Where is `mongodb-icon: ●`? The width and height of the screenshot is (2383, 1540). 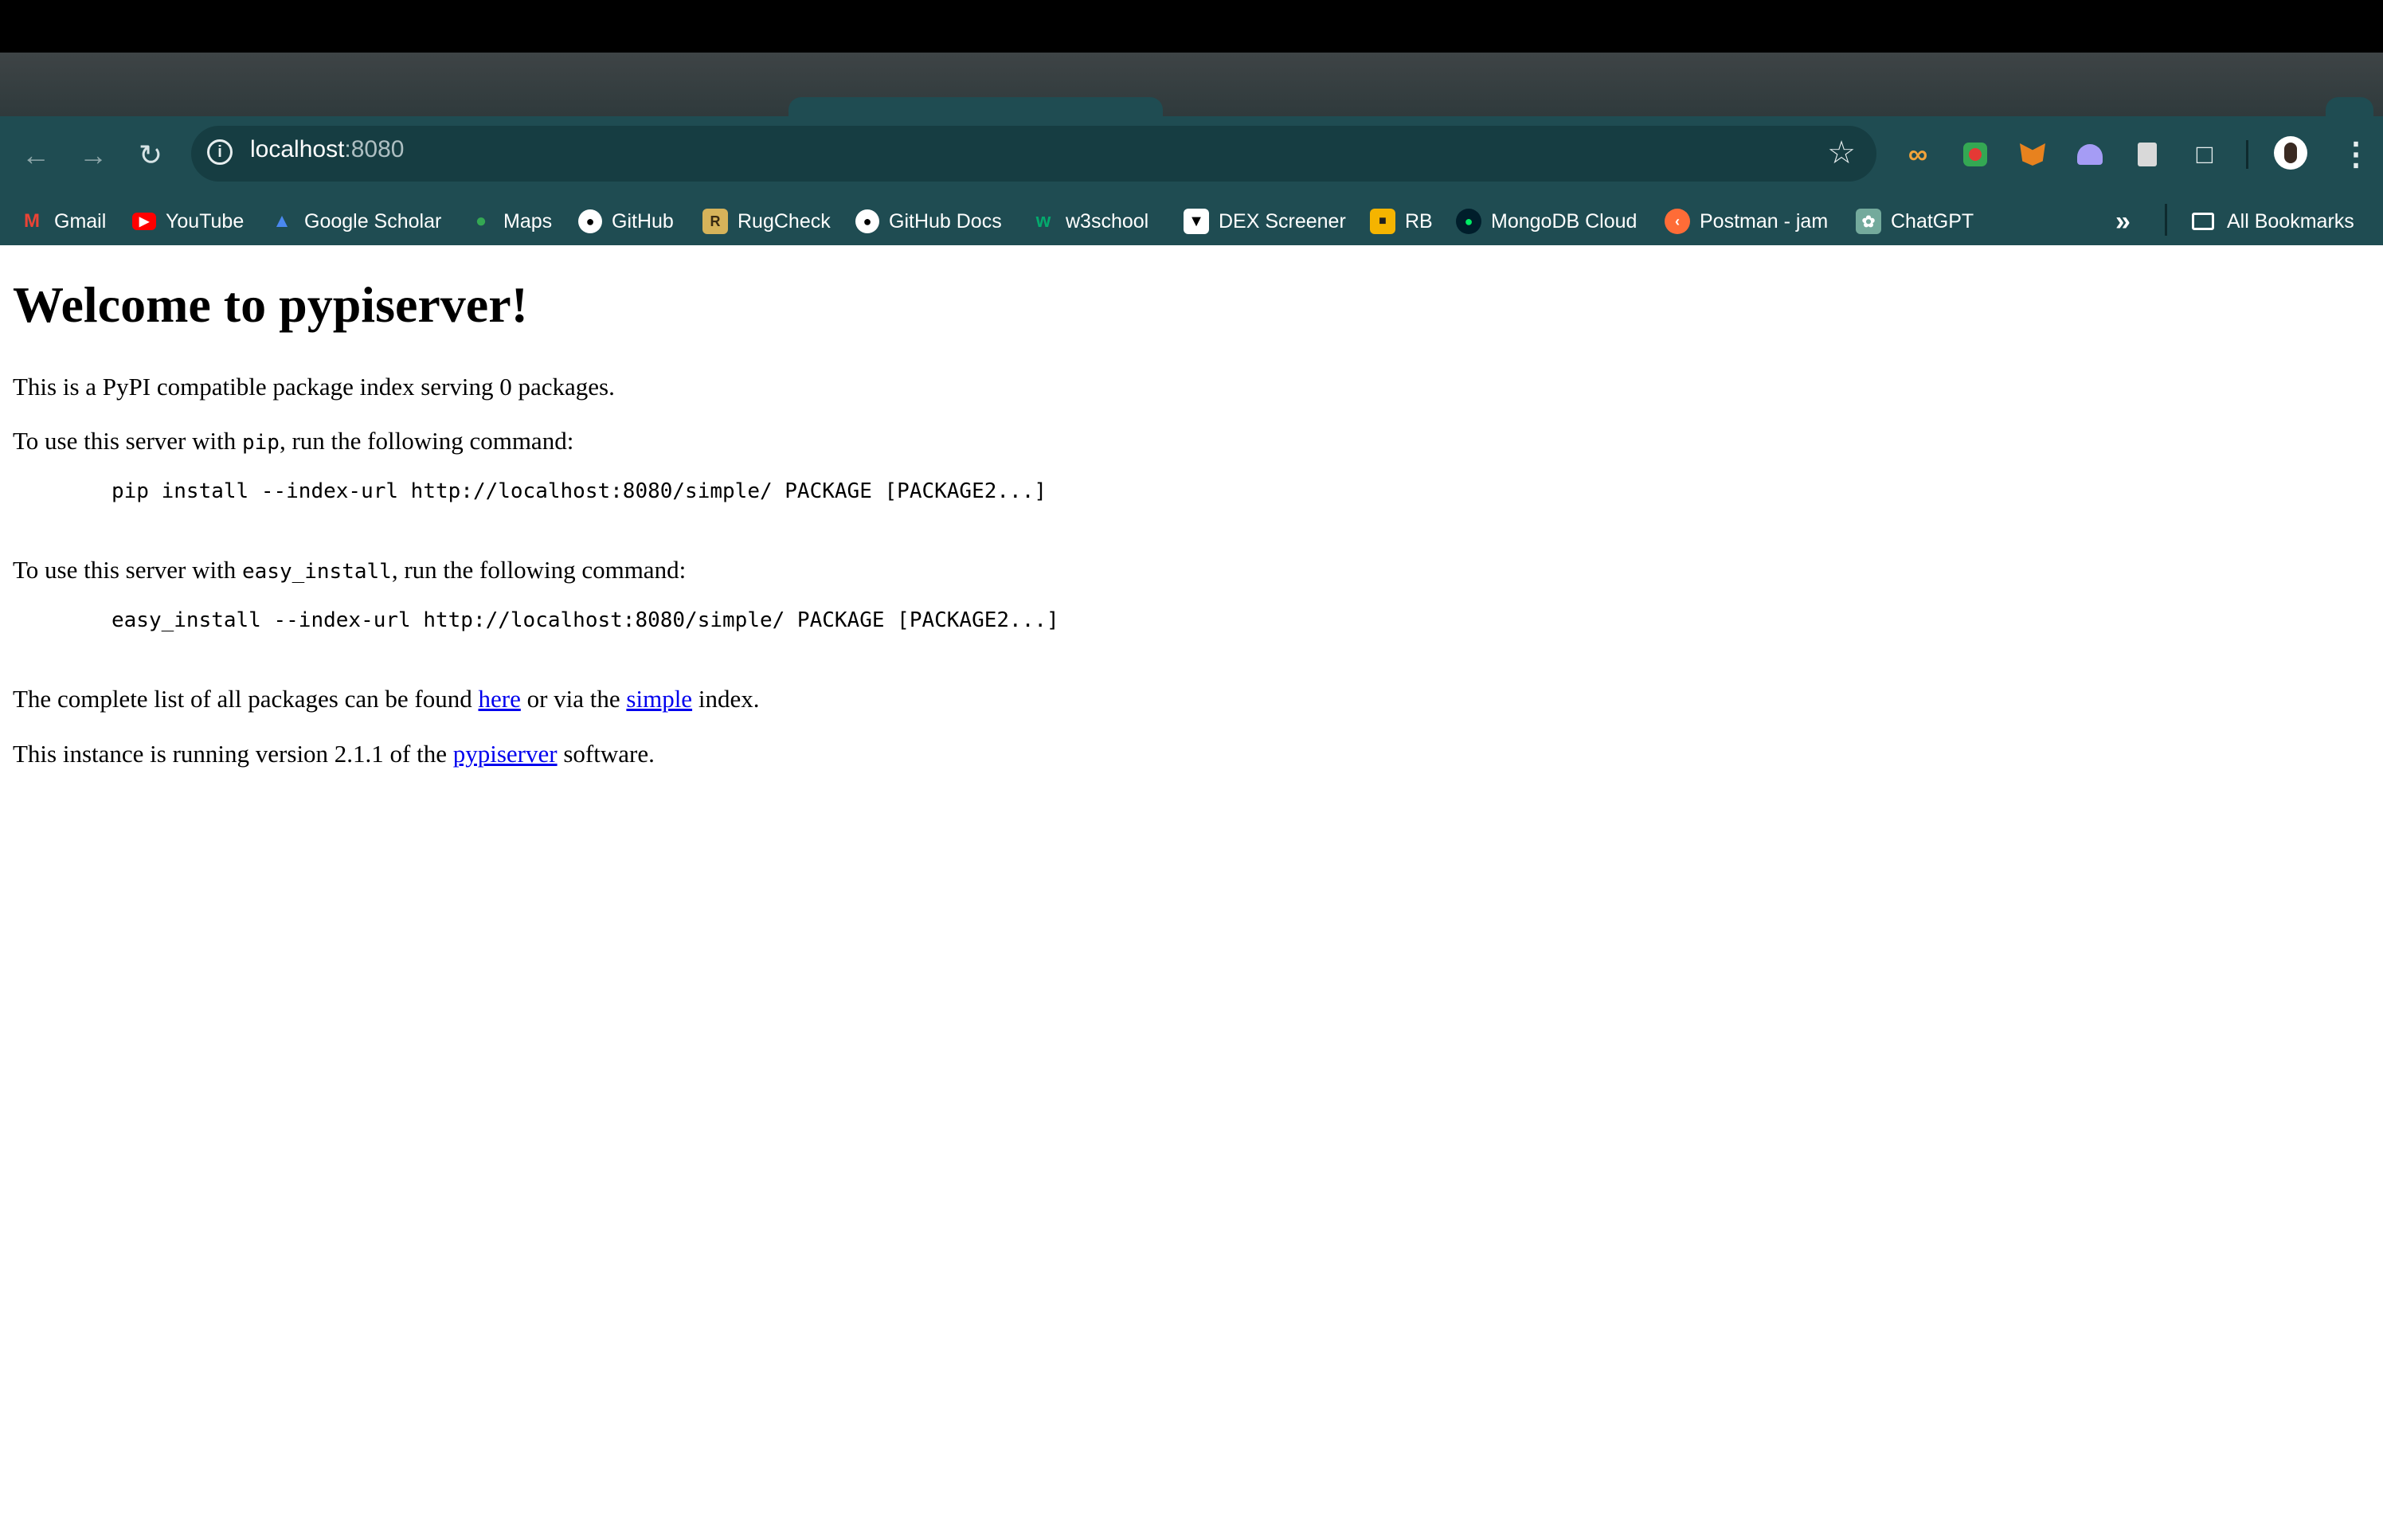
mongodb-icon: ● is located at coordinates (1468, 221).